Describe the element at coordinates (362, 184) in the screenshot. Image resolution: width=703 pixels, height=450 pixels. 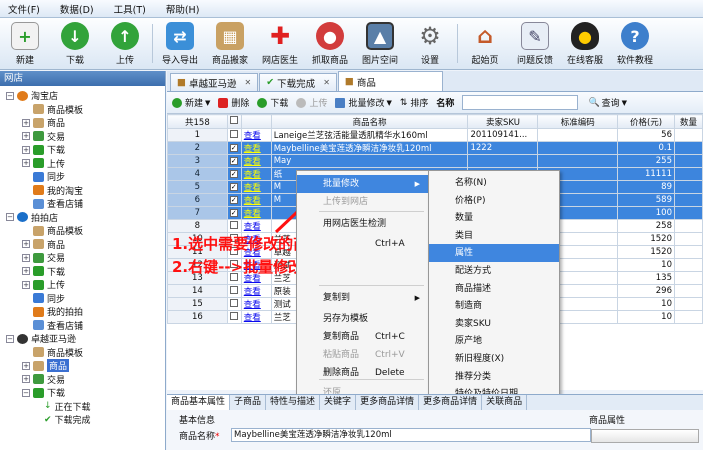
I see `context-menu-item: 批量修改 ▶` at that location.